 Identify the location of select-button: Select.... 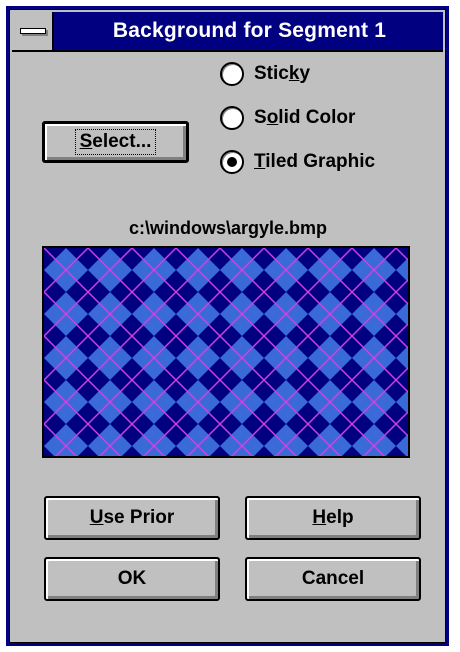
(115, 142).